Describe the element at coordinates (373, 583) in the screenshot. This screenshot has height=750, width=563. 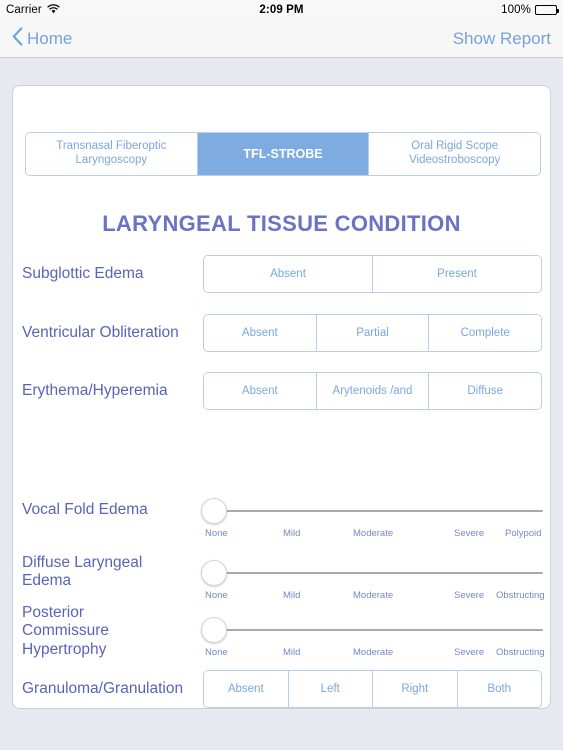
I see `slider-diffuse-laryngeal-edema: None Mild Moderate Severe Obstructing` at that location.